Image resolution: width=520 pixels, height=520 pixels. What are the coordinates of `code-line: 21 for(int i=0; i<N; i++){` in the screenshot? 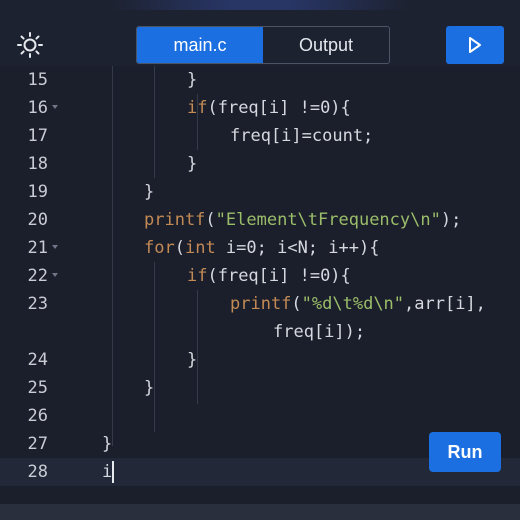 It's located at (260, 248).